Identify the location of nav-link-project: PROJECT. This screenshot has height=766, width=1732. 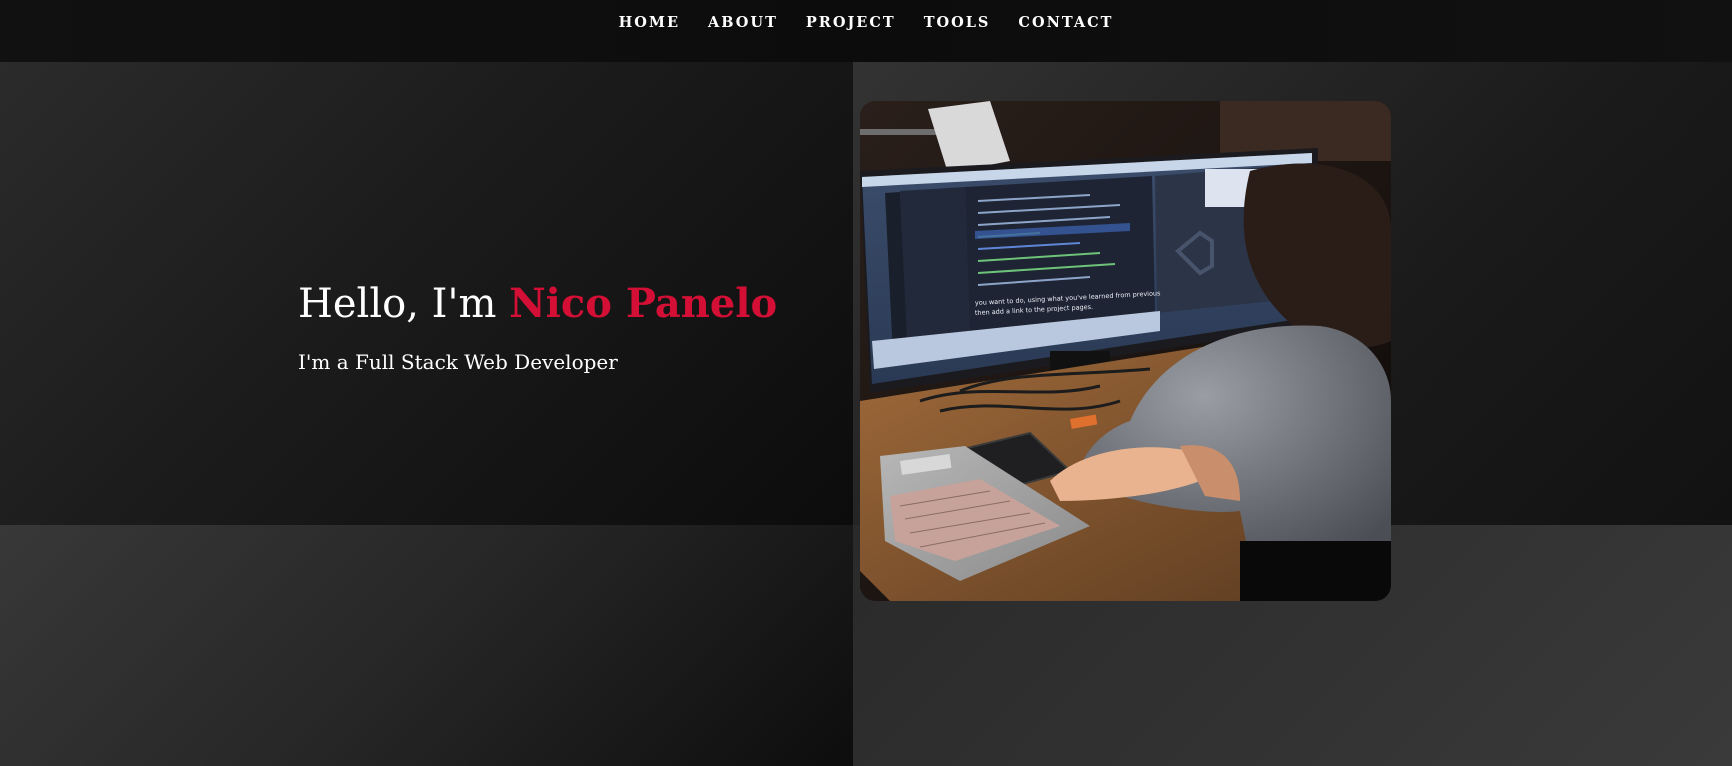
(851, 22).